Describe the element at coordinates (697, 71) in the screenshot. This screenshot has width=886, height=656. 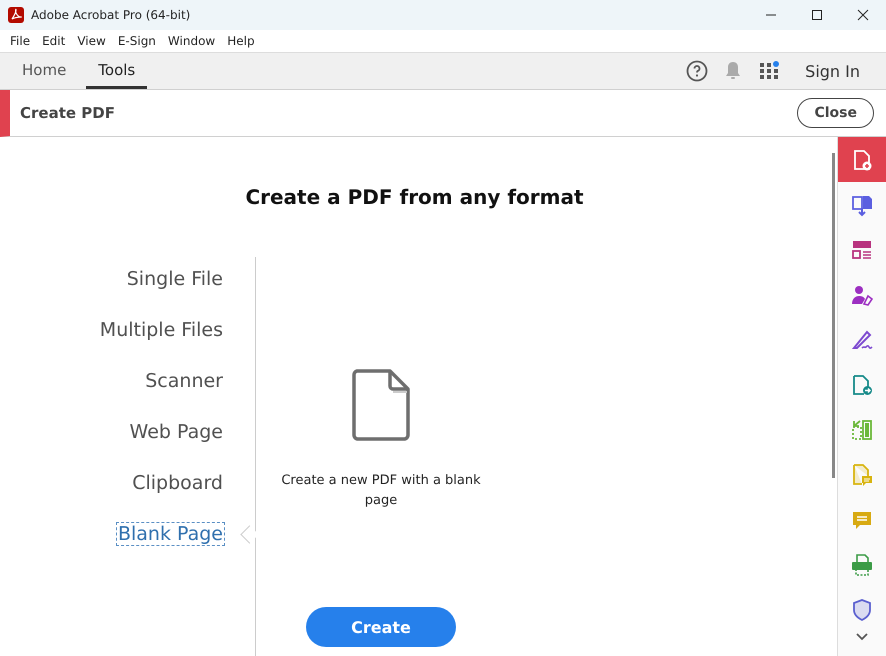
I see `help-icon` at that location.